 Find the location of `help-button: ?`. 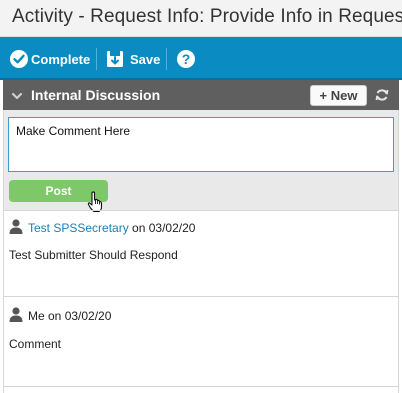

help-button: ? is located at coordinates (186, 59).